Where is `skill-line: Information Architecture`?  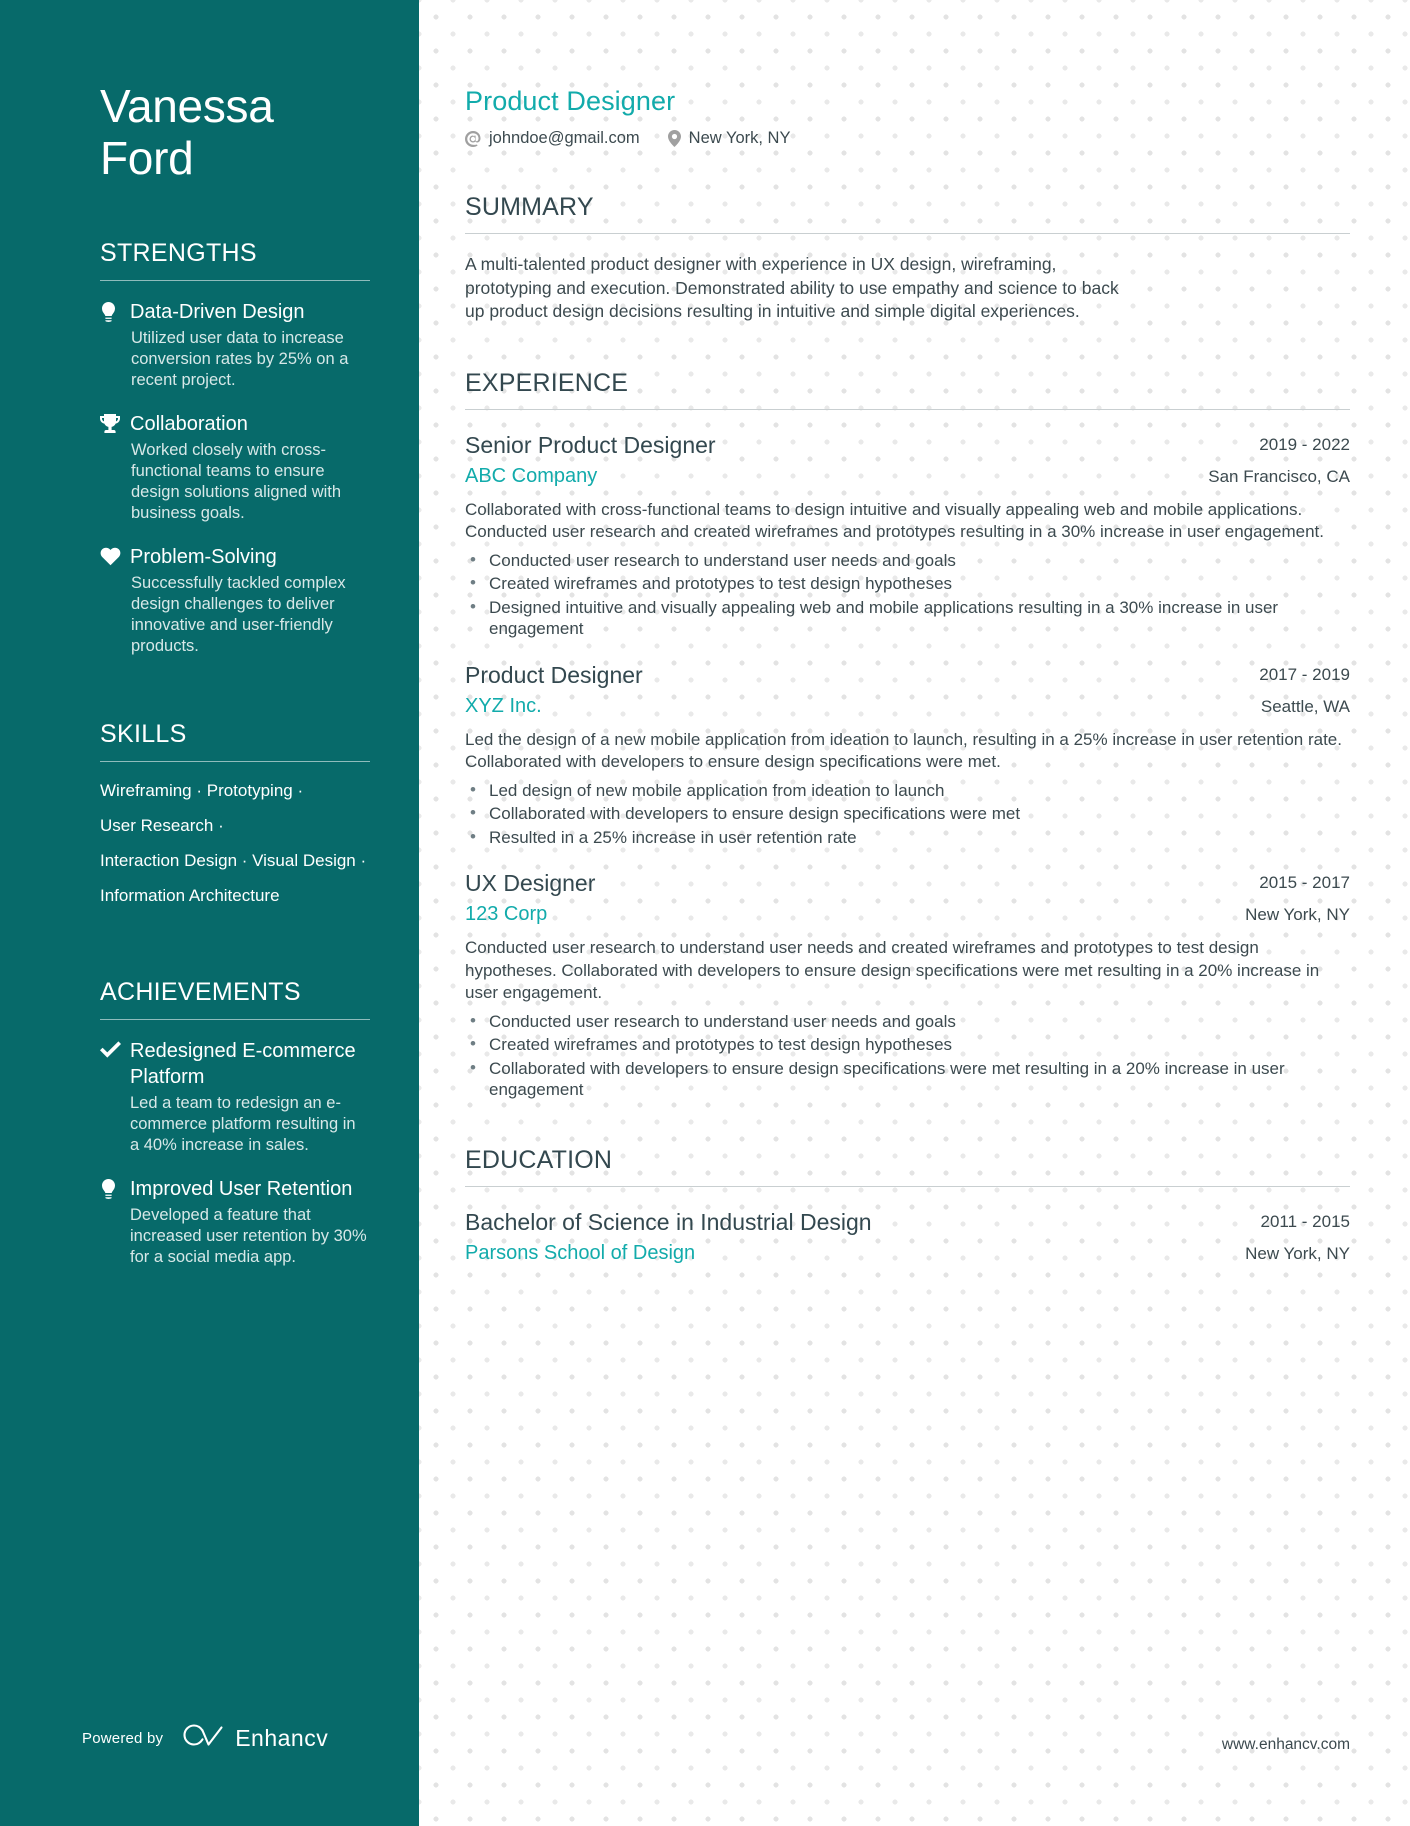
skill-line: Information Architecture is located at coordinates (190, 895).